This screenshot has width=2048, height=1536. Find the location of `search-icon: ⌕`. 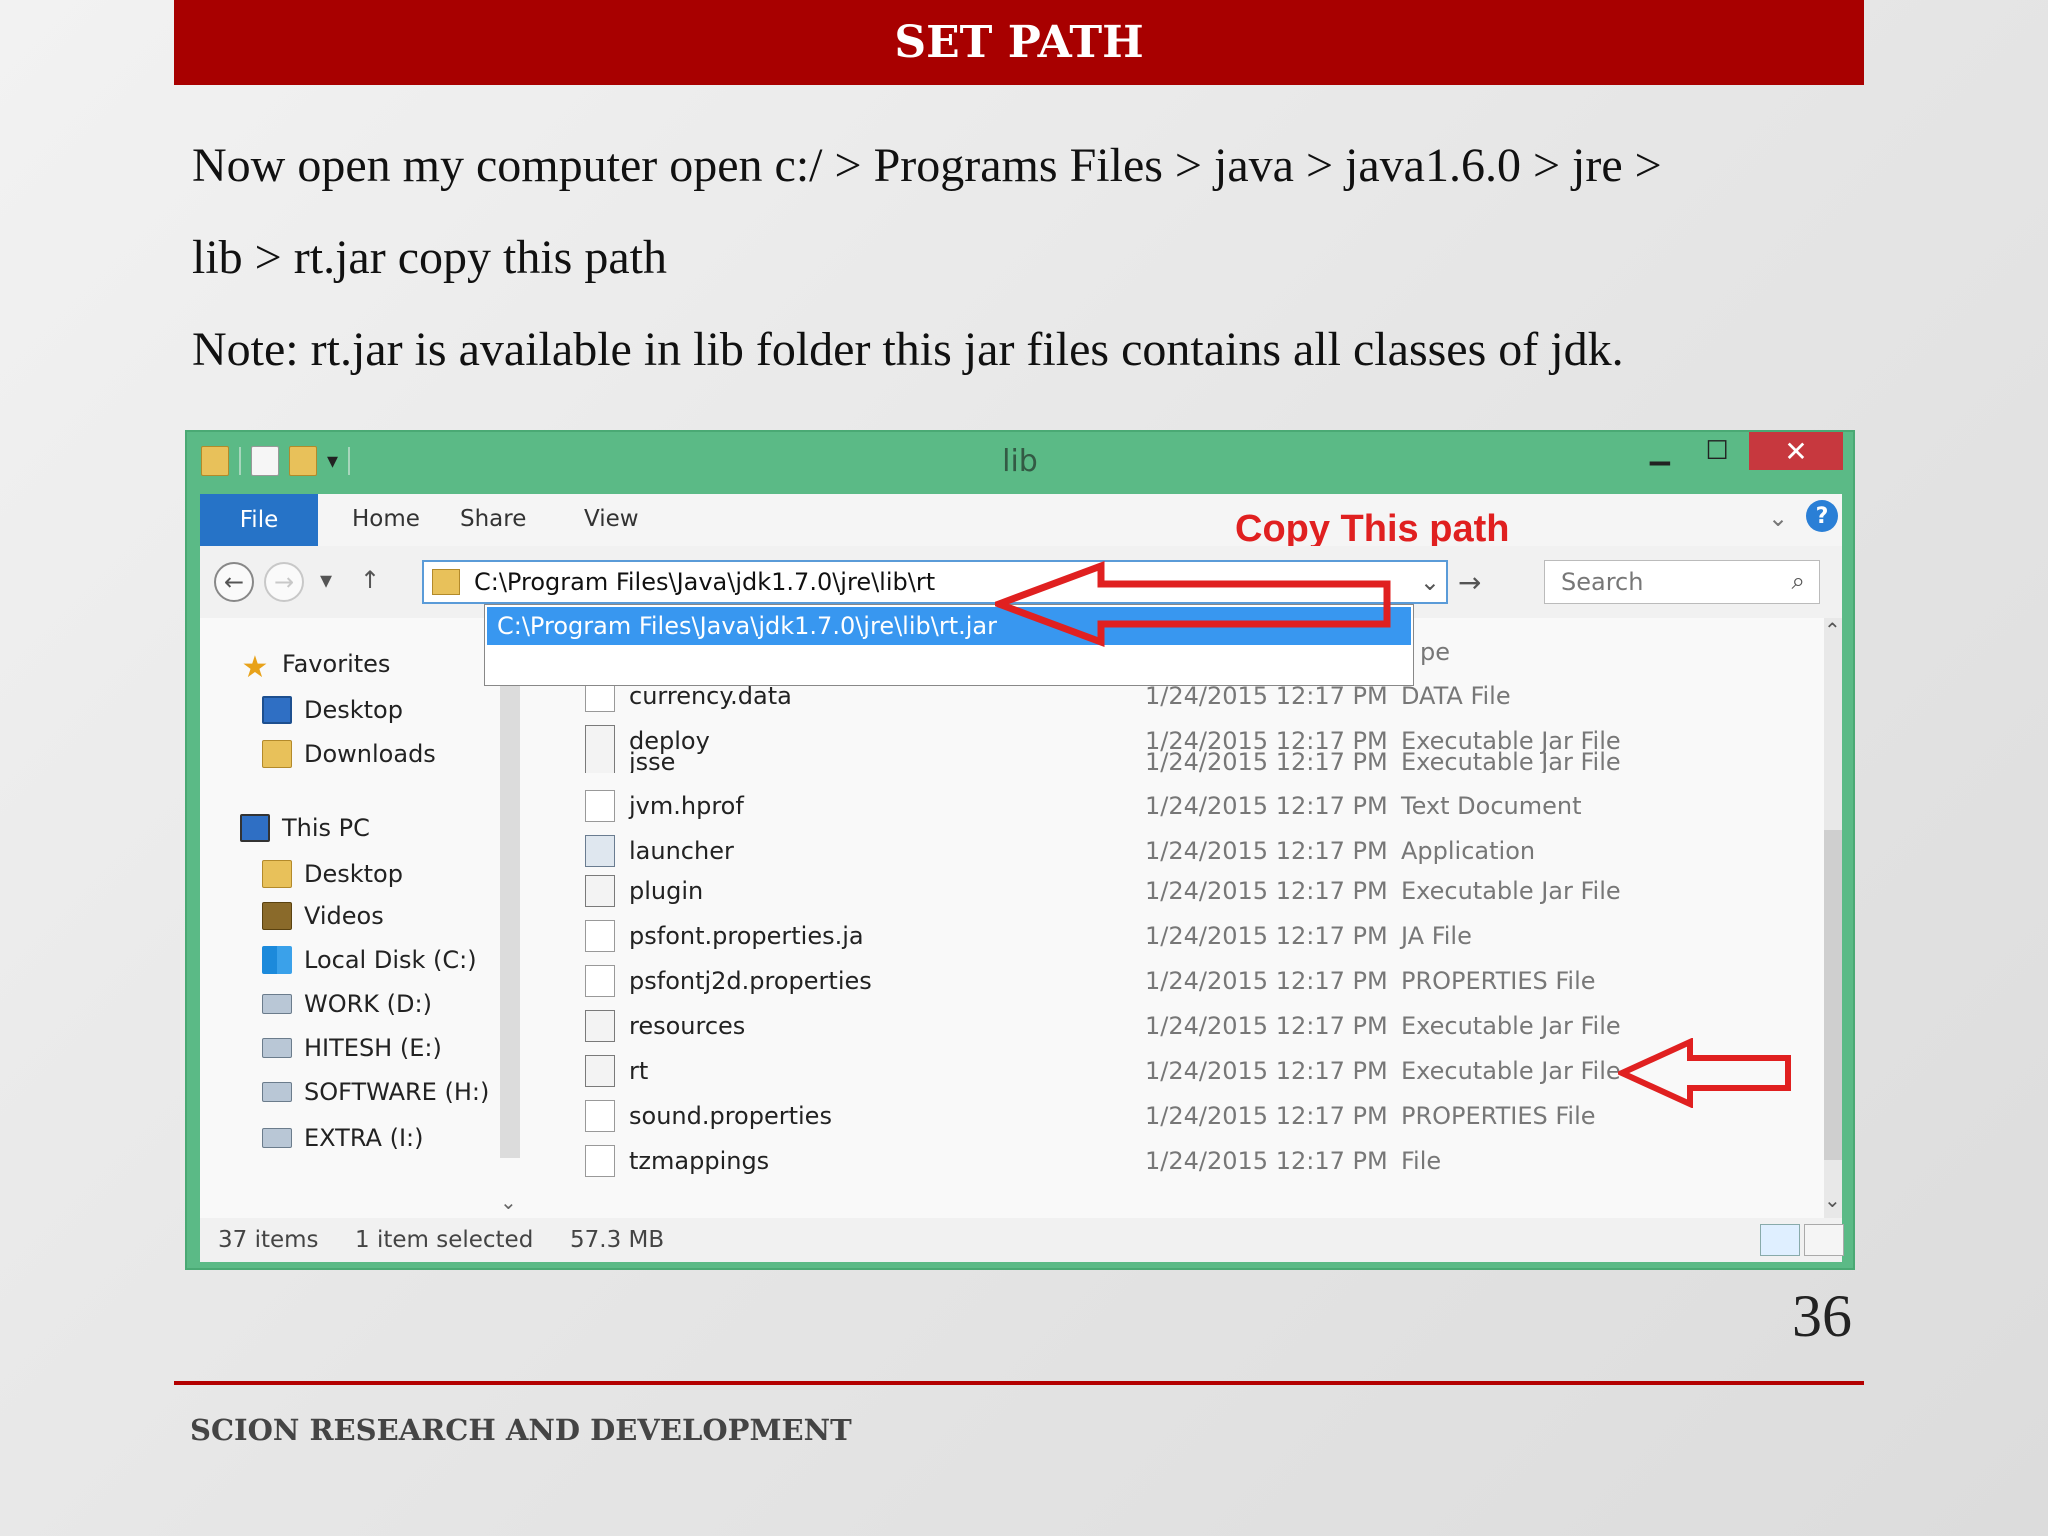

search-icon: ⌕ is located at coordinates (1798, 581).